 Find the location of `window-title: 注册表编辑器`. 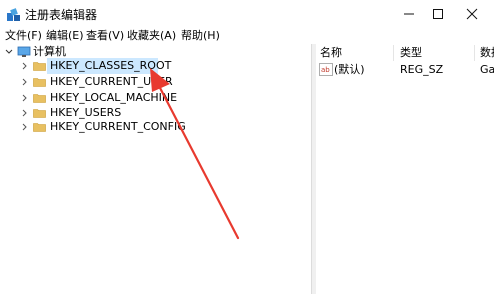

window-title: 注册表编辑器 is located at coordinates (61, 15).